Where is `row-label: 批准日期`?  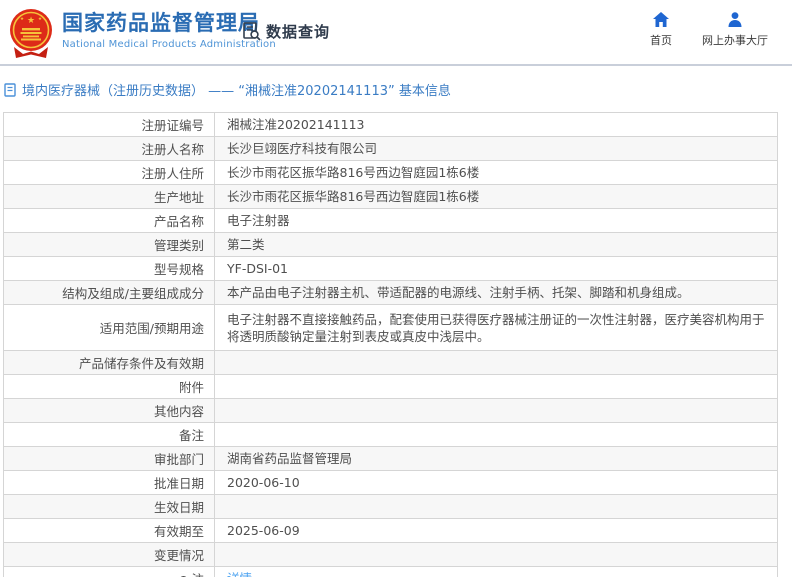 row-label: 批准日期 is located at coordinates (109, 482).